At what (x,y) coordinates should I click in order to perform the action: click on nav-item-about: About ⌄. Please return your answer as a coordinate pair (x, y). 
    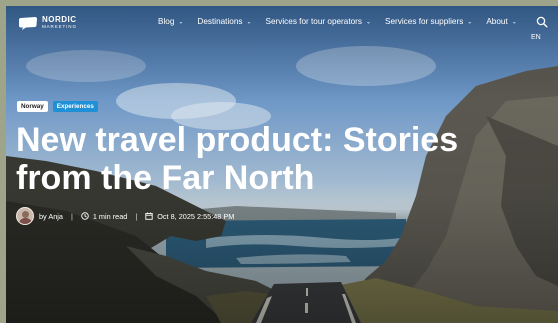
    Looking at the image, I should click on (501, 21).